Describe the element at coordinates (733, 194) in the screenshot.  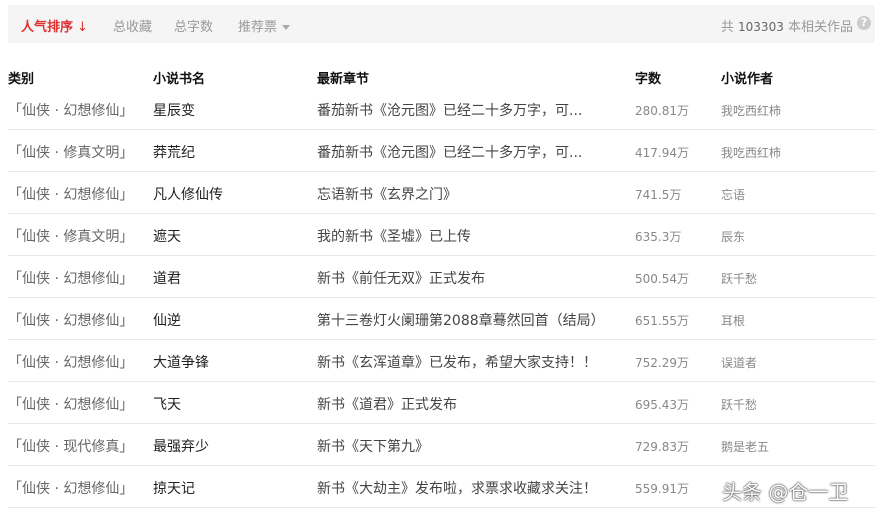
I see `row-author-link: 忘语` at that location.